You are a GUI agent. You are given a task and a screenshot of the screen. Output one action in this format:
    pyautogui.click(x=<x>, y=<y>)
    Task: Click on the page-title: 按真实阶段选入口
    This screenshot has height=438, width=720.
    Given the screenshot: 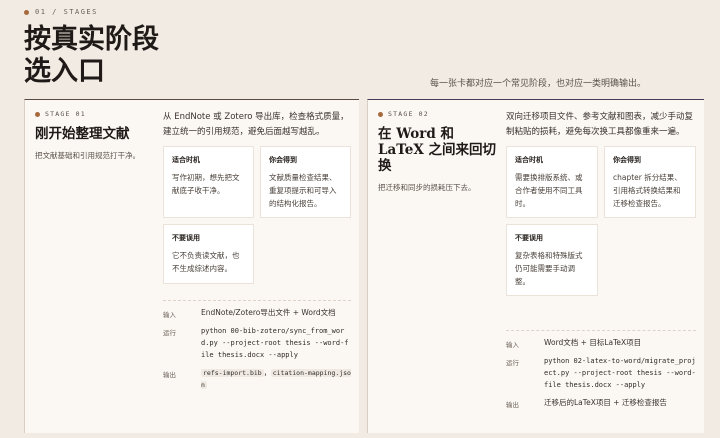 What is the action you would take?
    pyautogui.click(x=91, y=55)
    